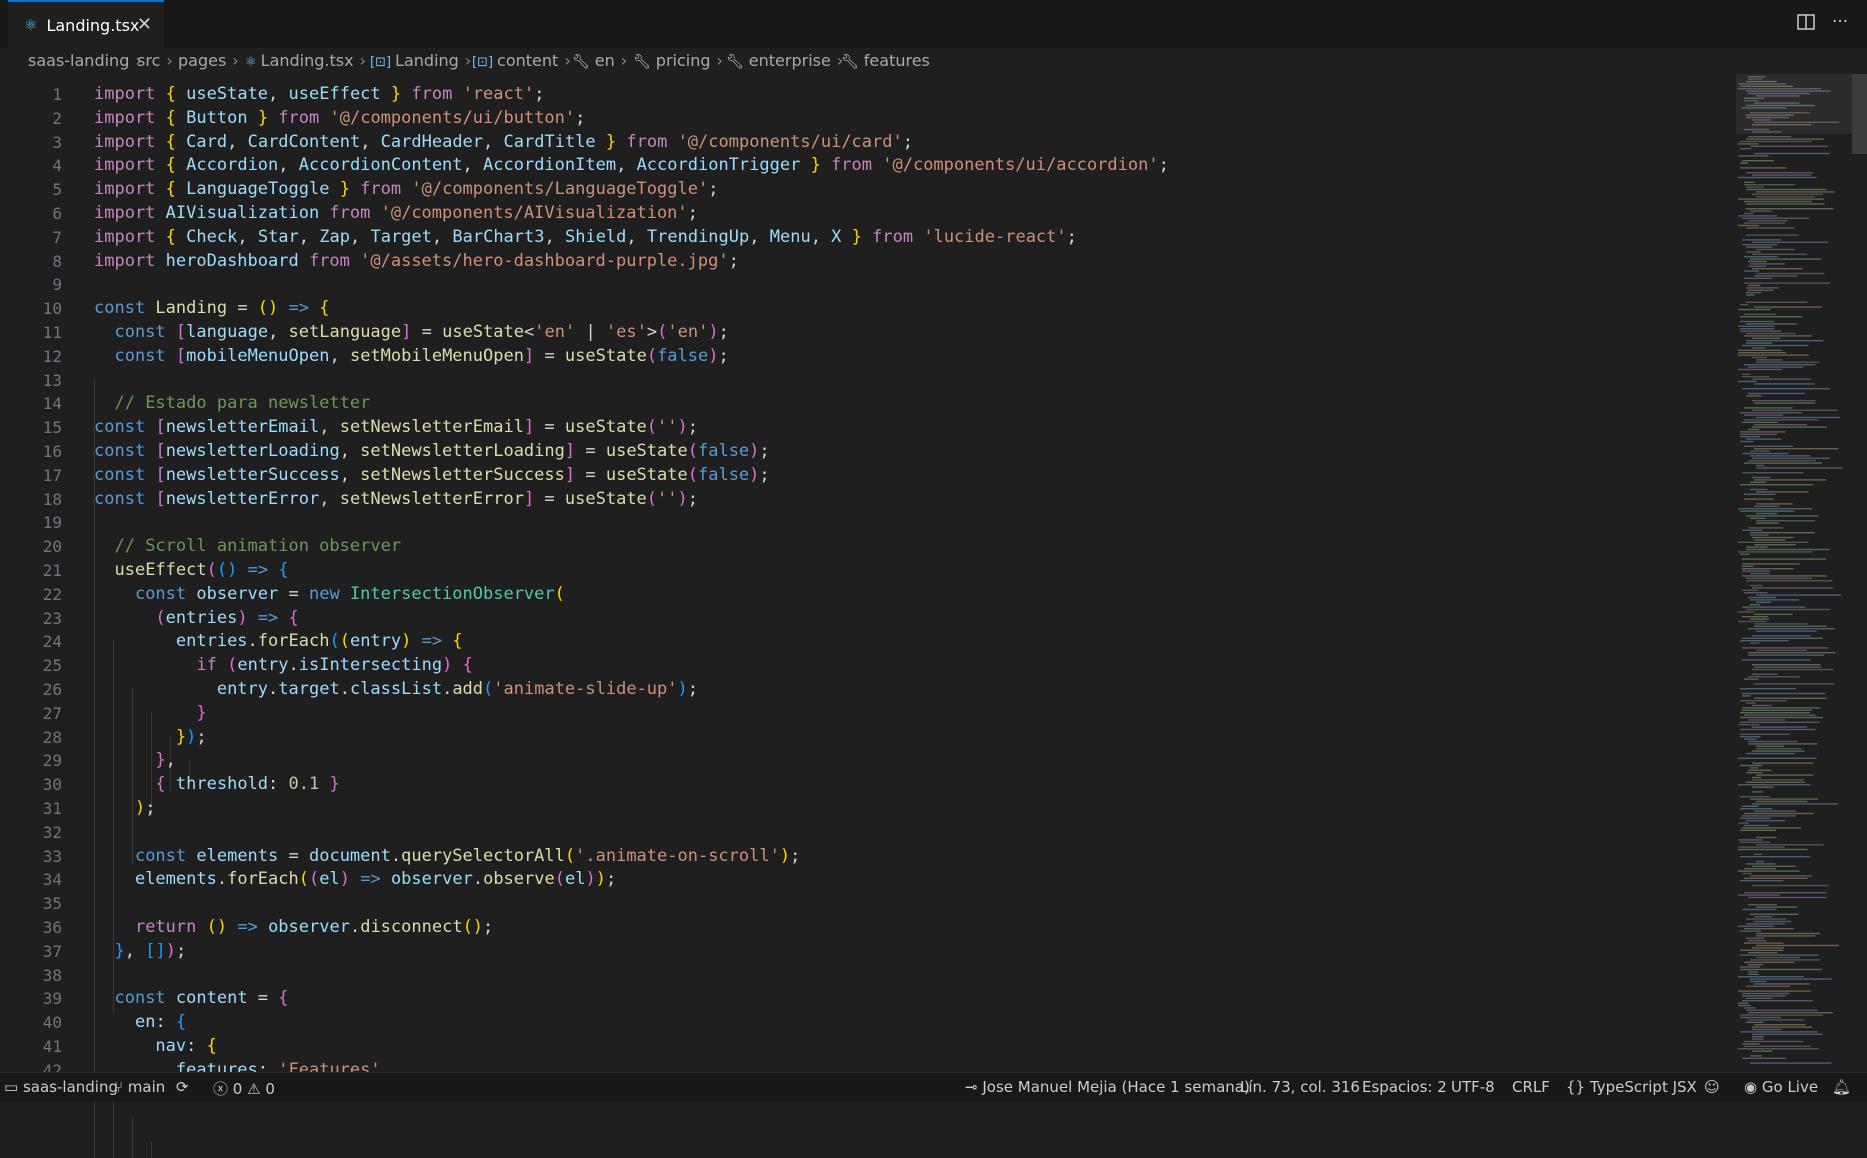 This screenshot has width=1867, height=1158. Describe the element at coordinates (150, 737) in the screenshot. I see `code-line: });` at that location.